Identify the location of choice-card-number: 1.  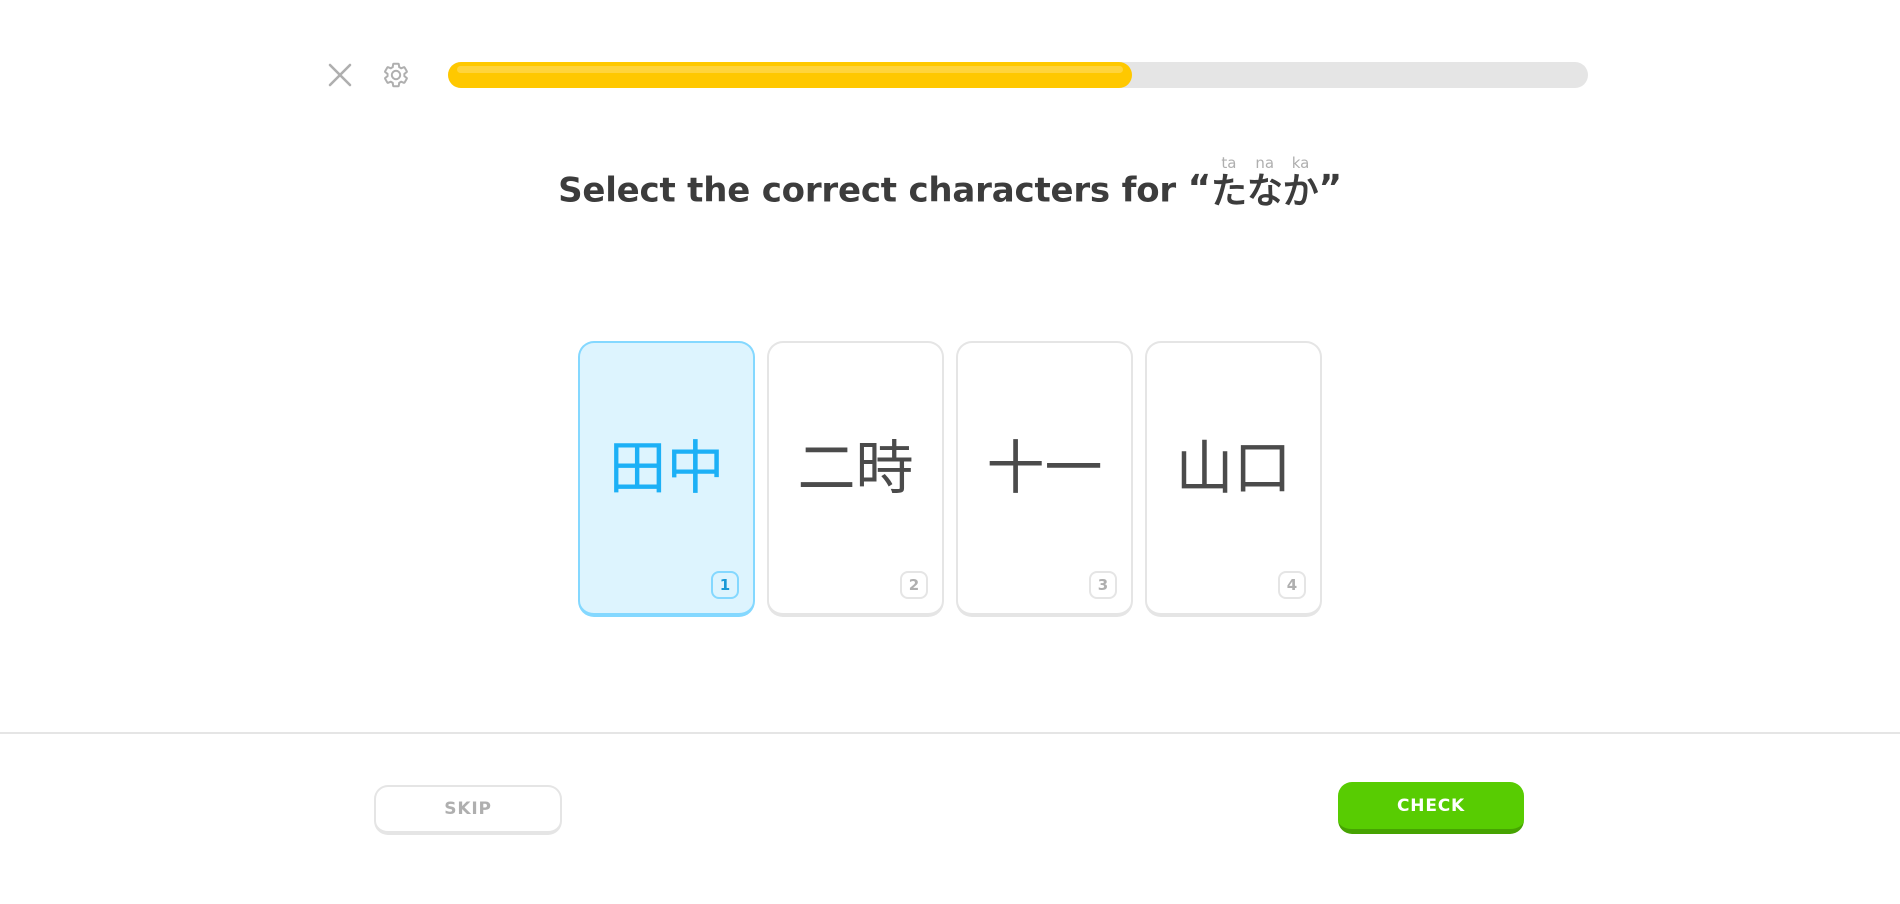
(725, 585).